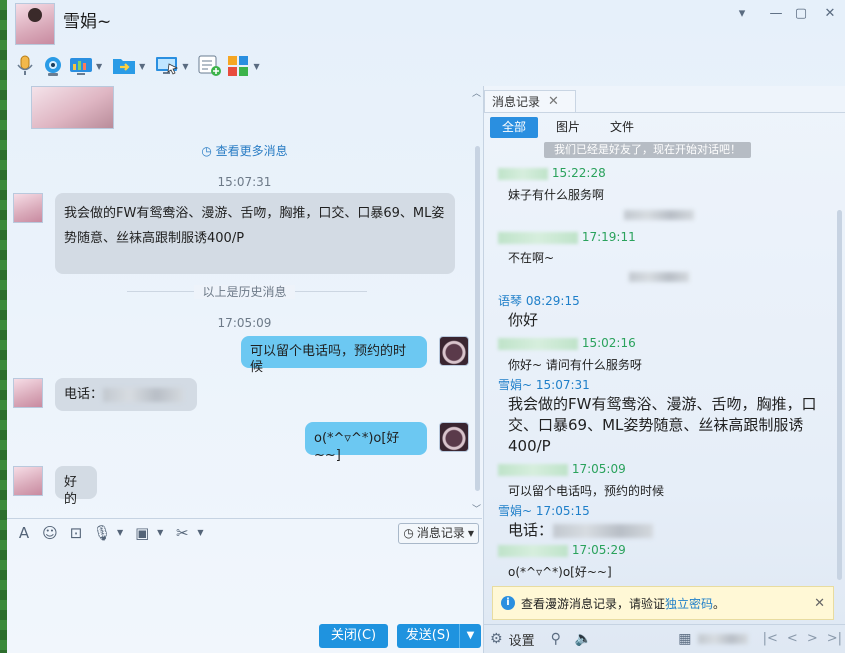  I want to click on search-icon: ⚲, so click(556, 639).